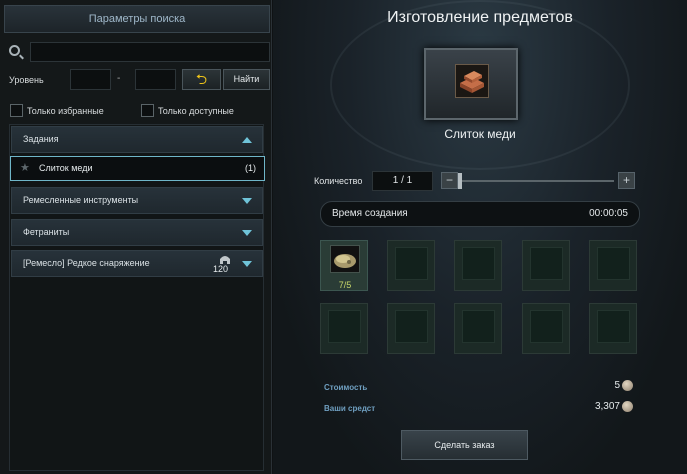 Image resolution: width=687 pixels, height=474 pixels. I want to click on quantity-input: 1 / 1, so click(402, 181).